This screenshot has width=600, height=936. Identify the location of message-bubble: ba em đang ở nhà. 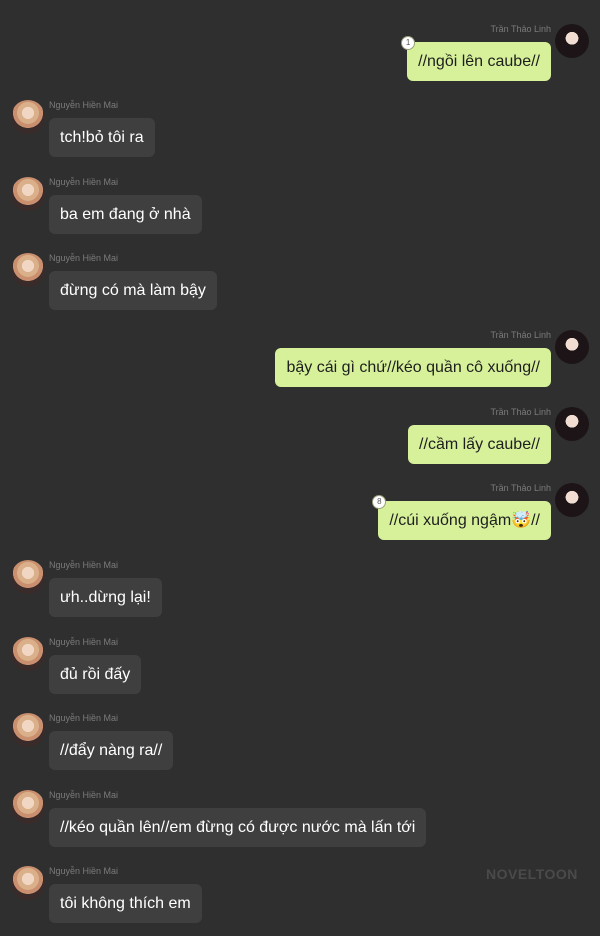
(125, 214).